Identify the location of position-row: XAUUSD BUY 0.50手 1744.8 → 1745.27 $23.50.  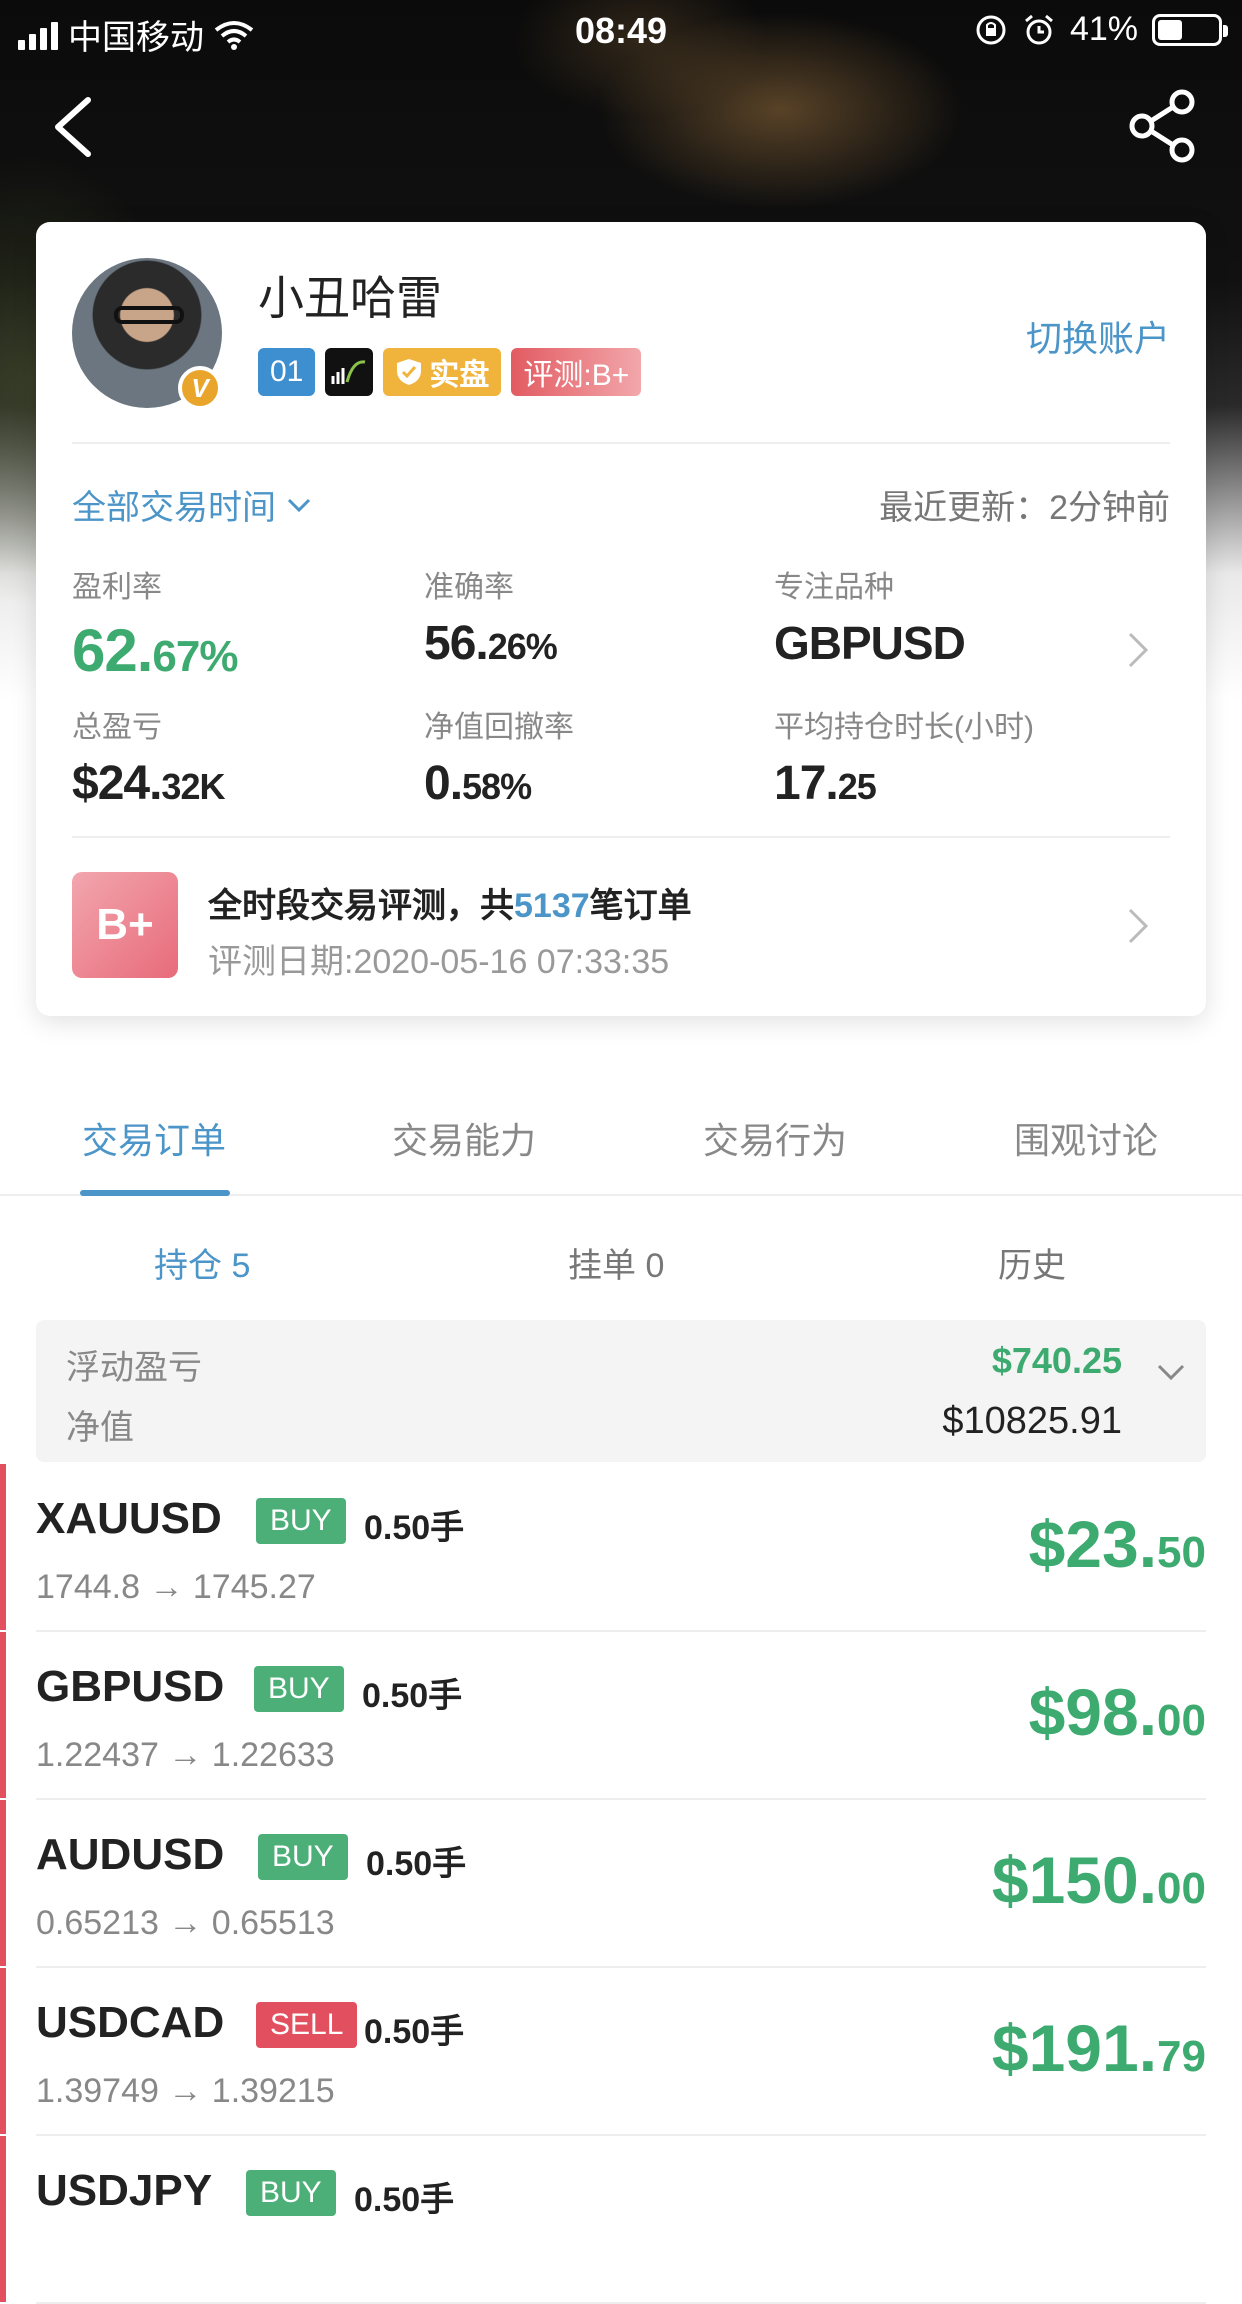
(621, 1548).